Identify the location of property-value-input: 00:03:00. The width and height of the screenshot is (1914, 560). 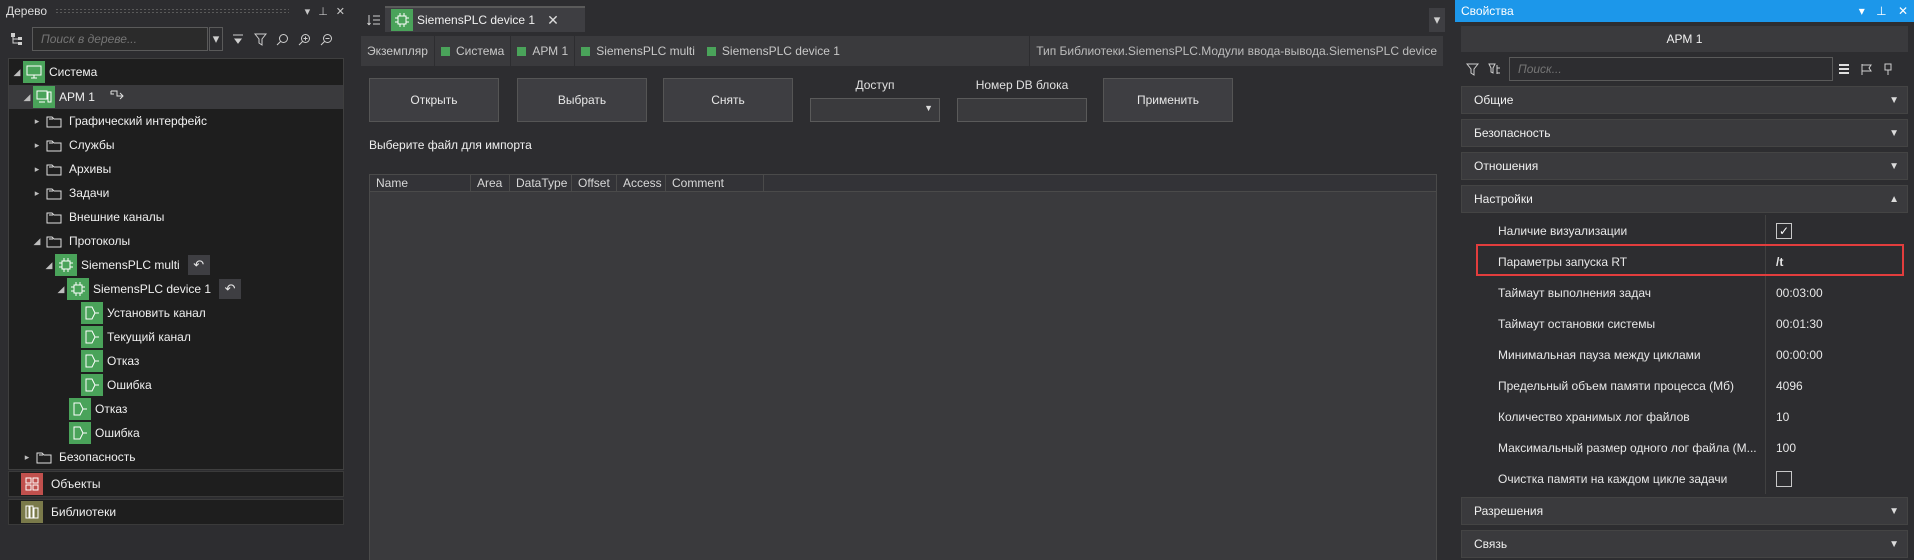
(1836, 292).